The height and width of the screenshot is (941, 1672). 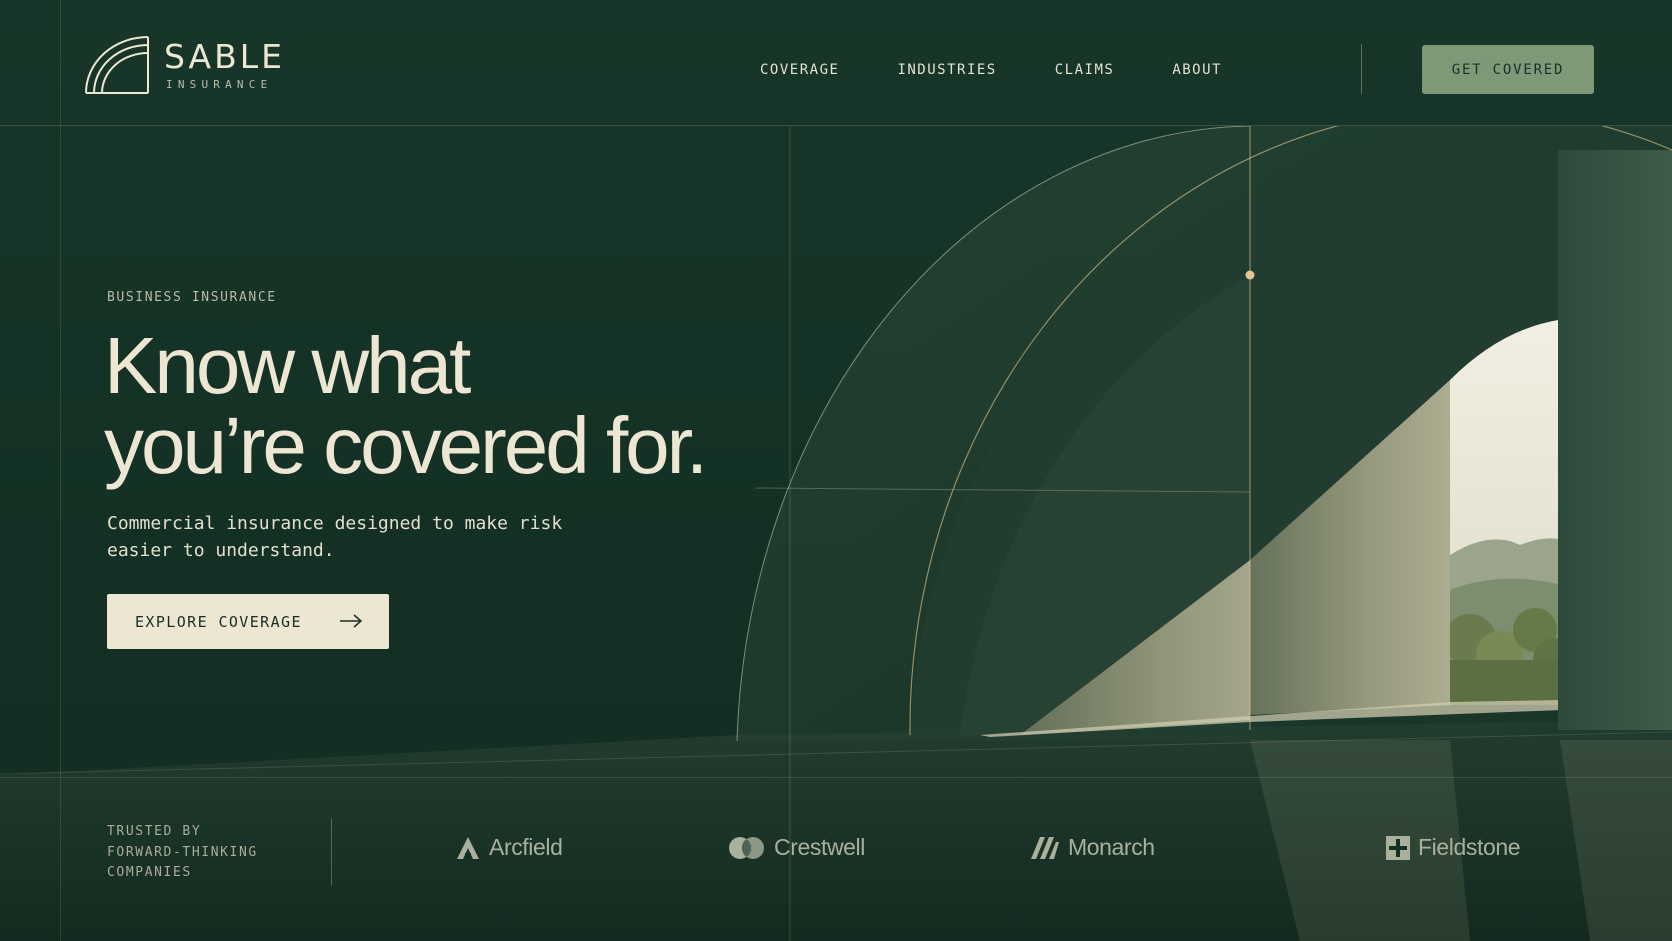 I want to click on client-logo-monarch: Monarch, so click(x=1092, y=847).